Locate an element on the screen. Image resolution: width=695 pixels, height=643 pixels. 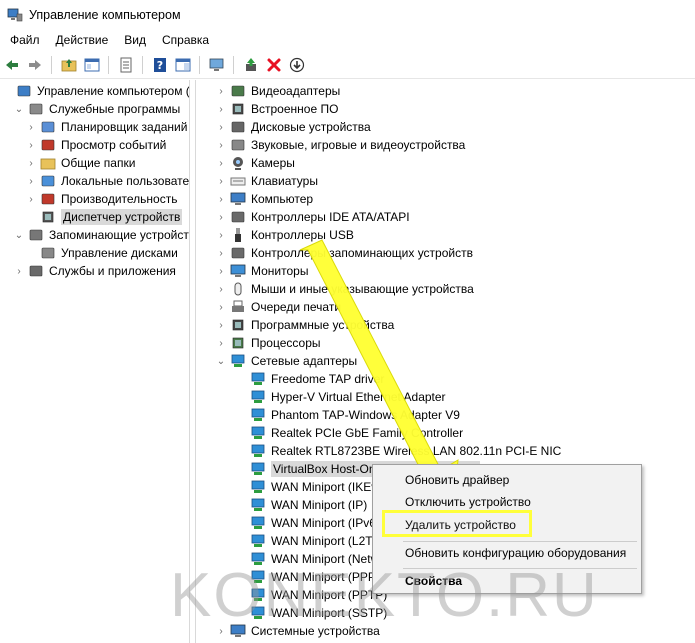
context-scan-hardware: Обновить конфигурацию оборудования is located at coordinates (507, 553).